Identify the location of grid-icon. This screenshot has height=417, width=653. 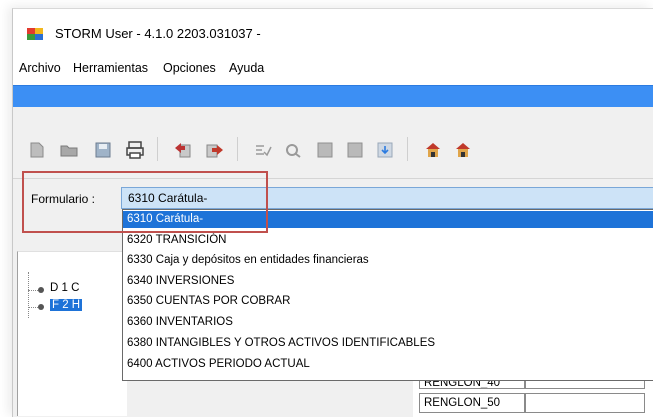
(355, 150).